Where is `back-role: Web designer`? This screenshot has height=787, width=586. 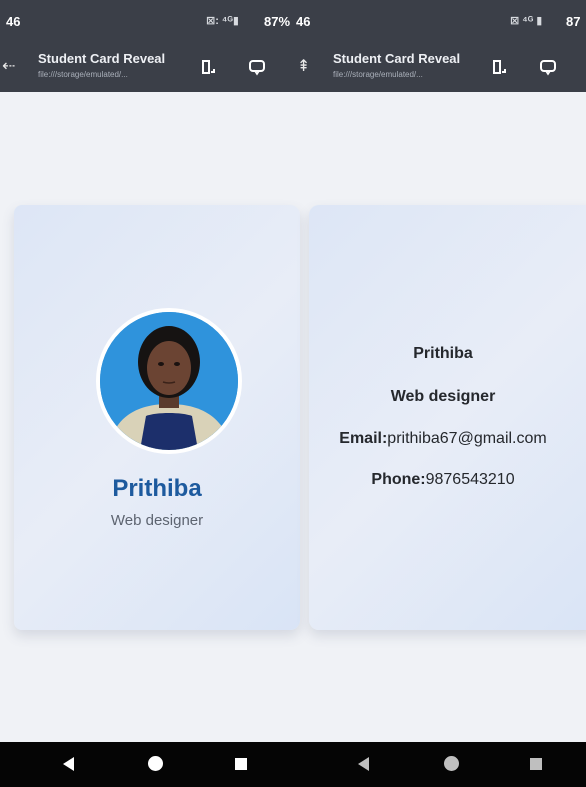 back-role: Web designer is located at coordinates (443, 397).